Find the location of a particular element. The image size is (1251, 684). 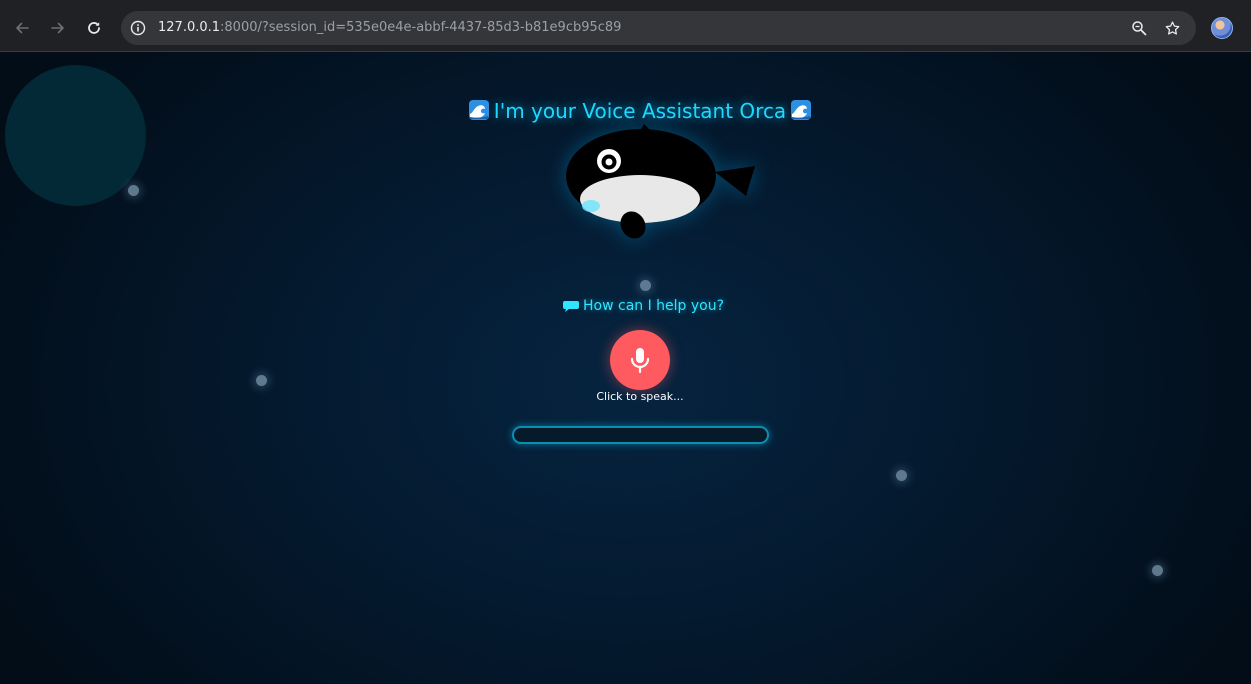

back-arrow-icon is located at coordinates (22, 28).